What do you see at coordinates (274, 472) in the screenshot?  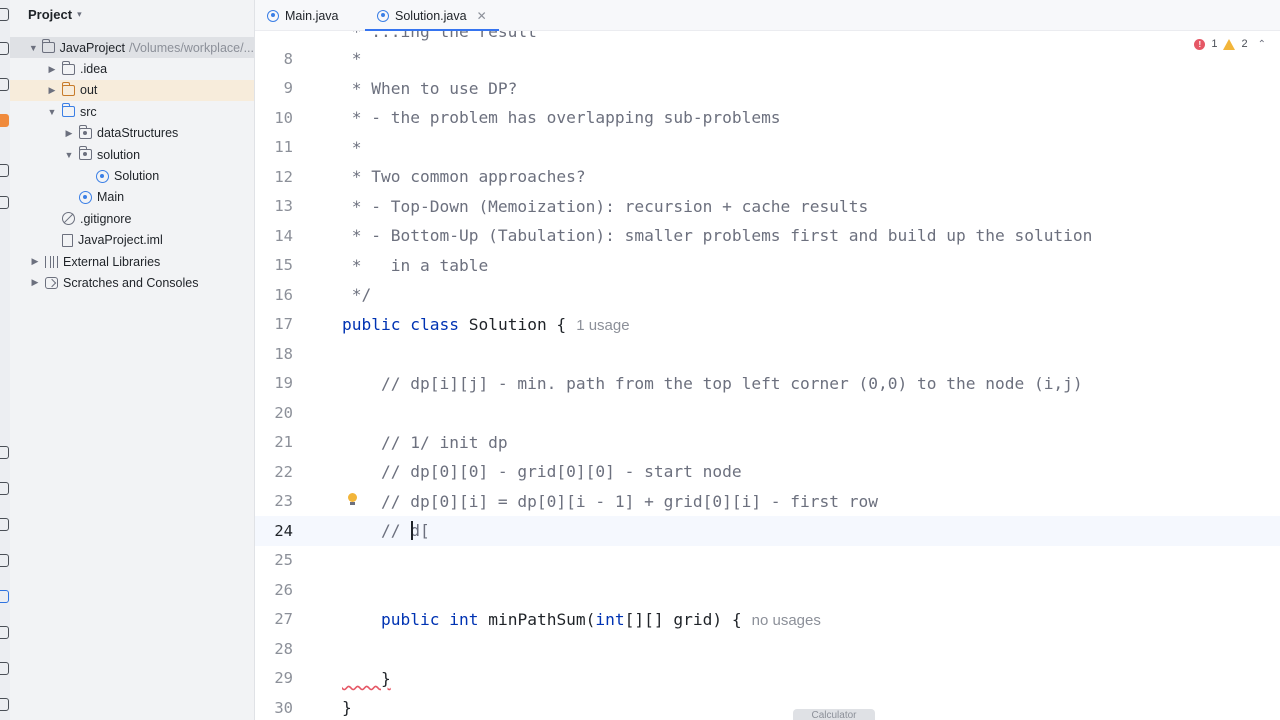 I see `line-number: 22` at bounding box center [274, 472].